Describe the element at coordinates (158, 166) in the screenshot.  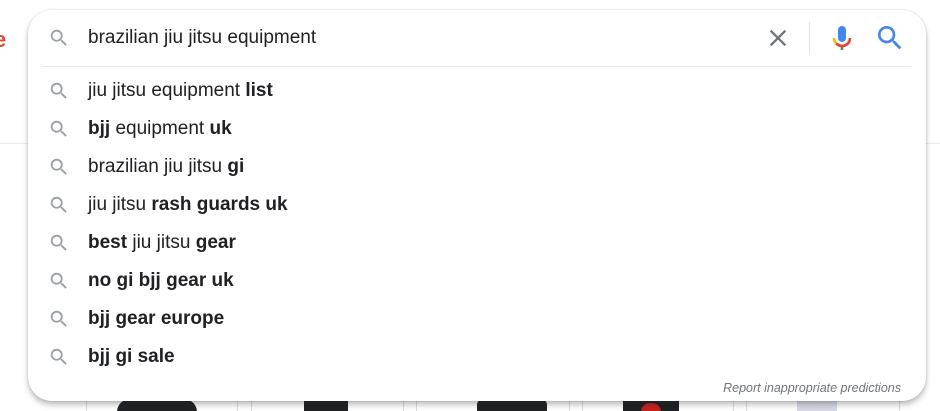
I see `suggestion-query-part: brazilian jiu jitsu` at that location.